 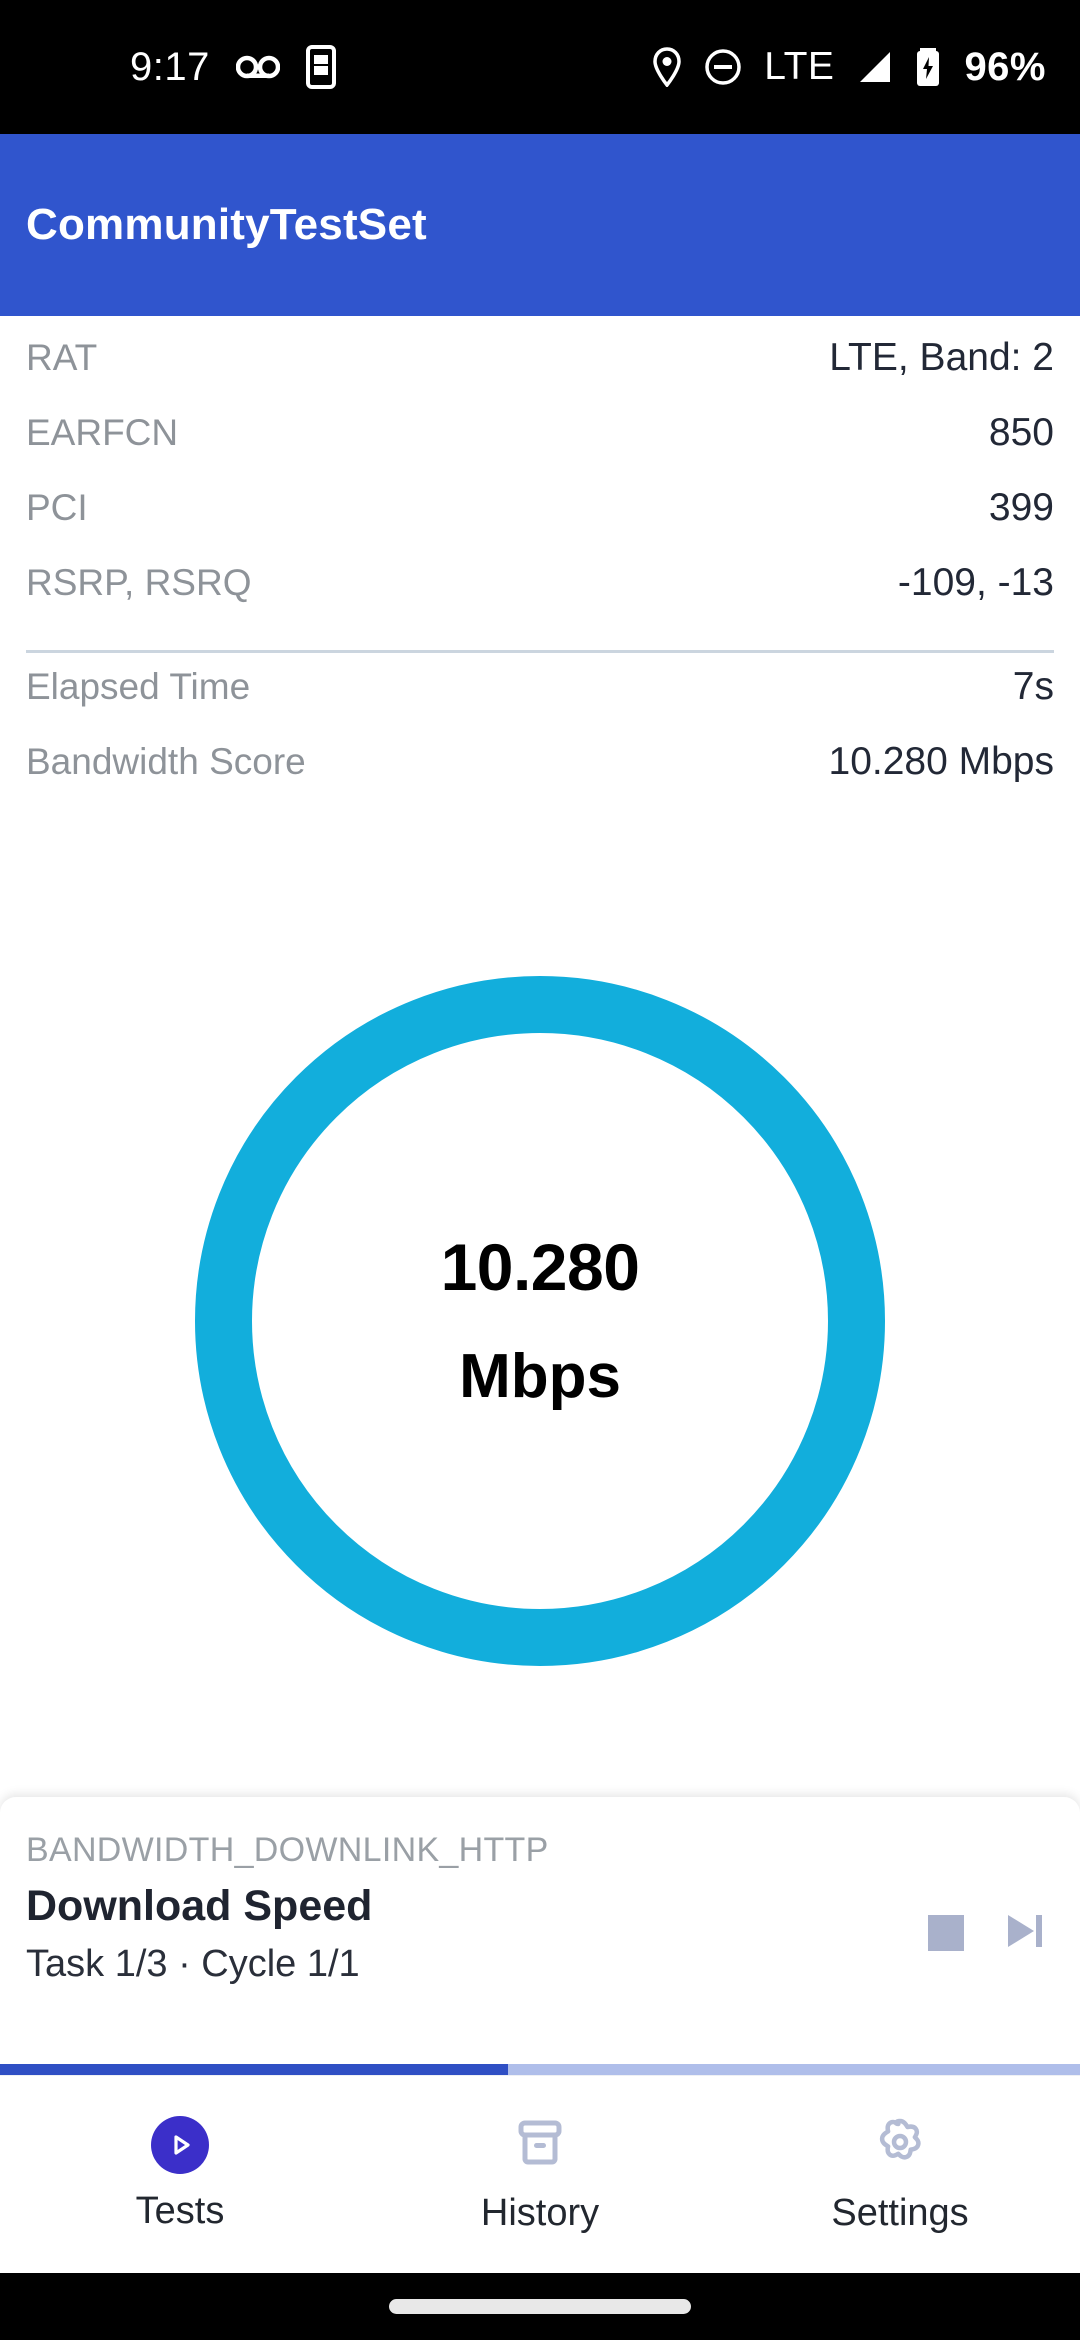 I want to click on table-row: RSRP, RSRQ -109, -13, so click(x=540, y=598).